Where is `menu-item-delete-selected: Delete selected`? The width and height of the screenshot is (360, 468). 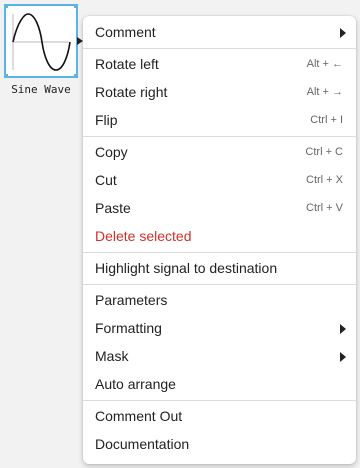 menu-item-delete-selected: Delete selected is located at coordinates (219, 236).